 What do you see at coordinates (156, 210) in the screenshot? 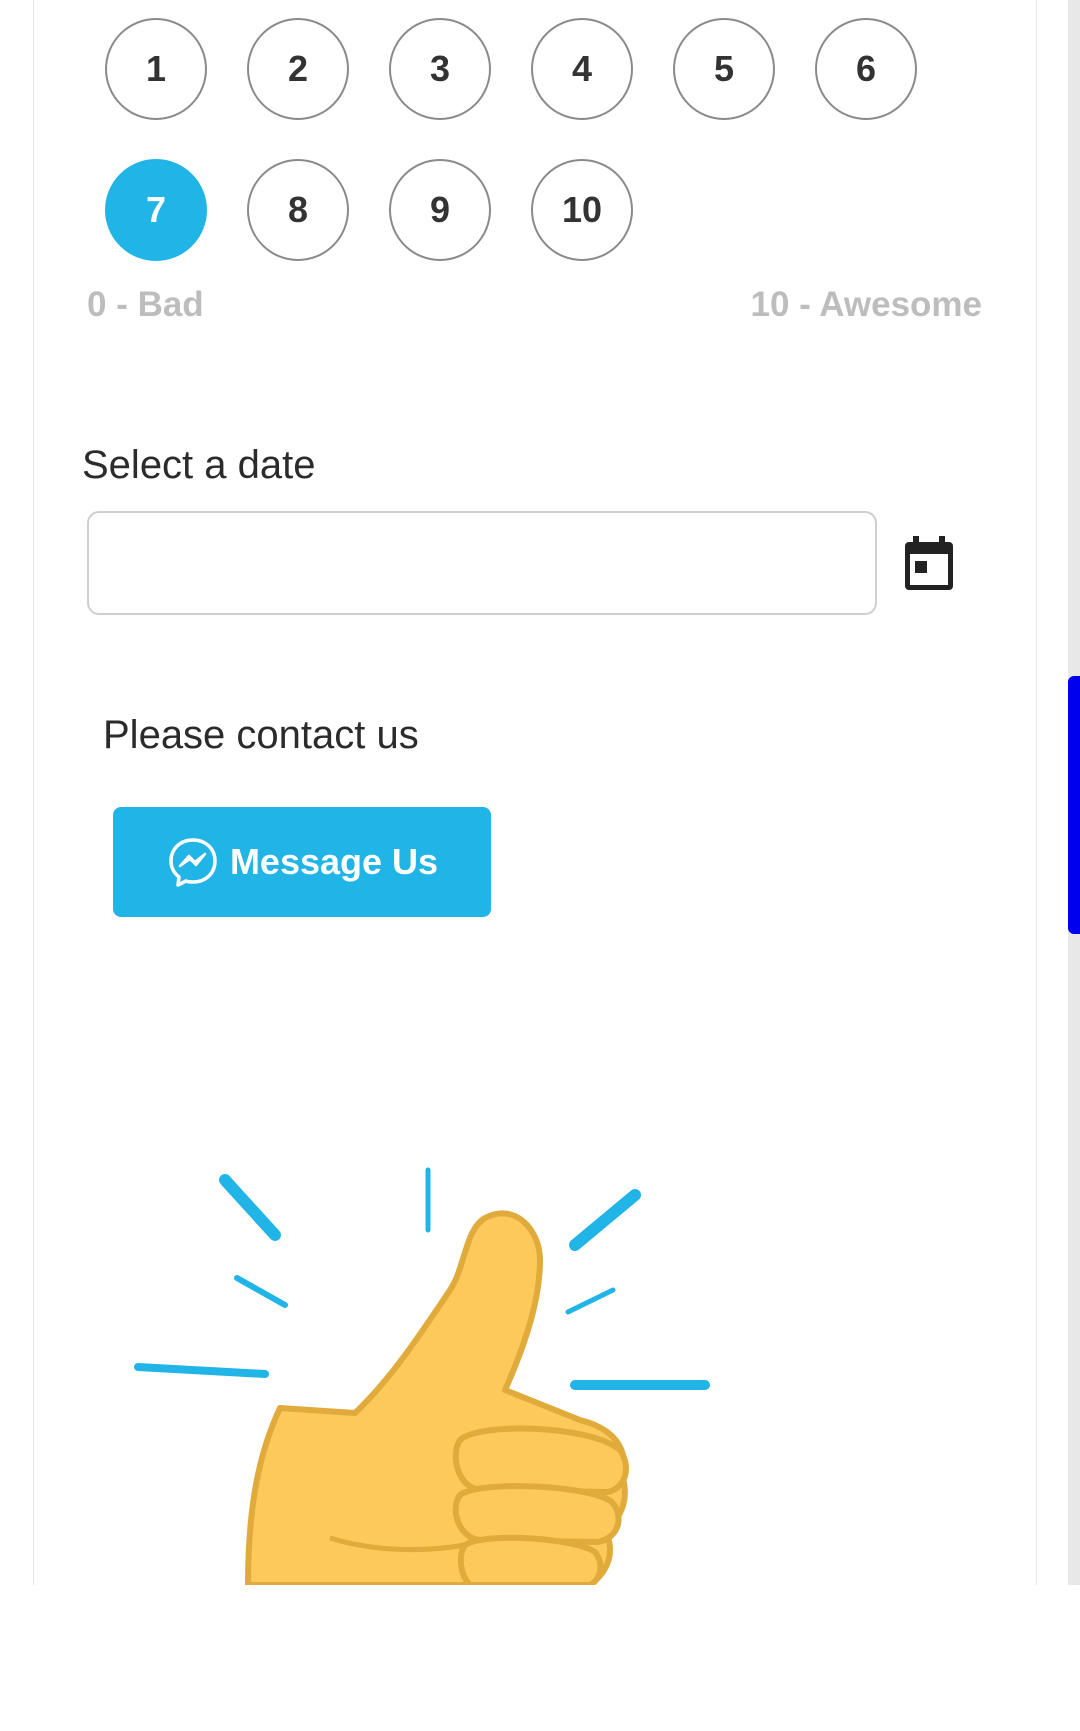
I see `rating-option-7: 7` at bounding box center [156, 210].